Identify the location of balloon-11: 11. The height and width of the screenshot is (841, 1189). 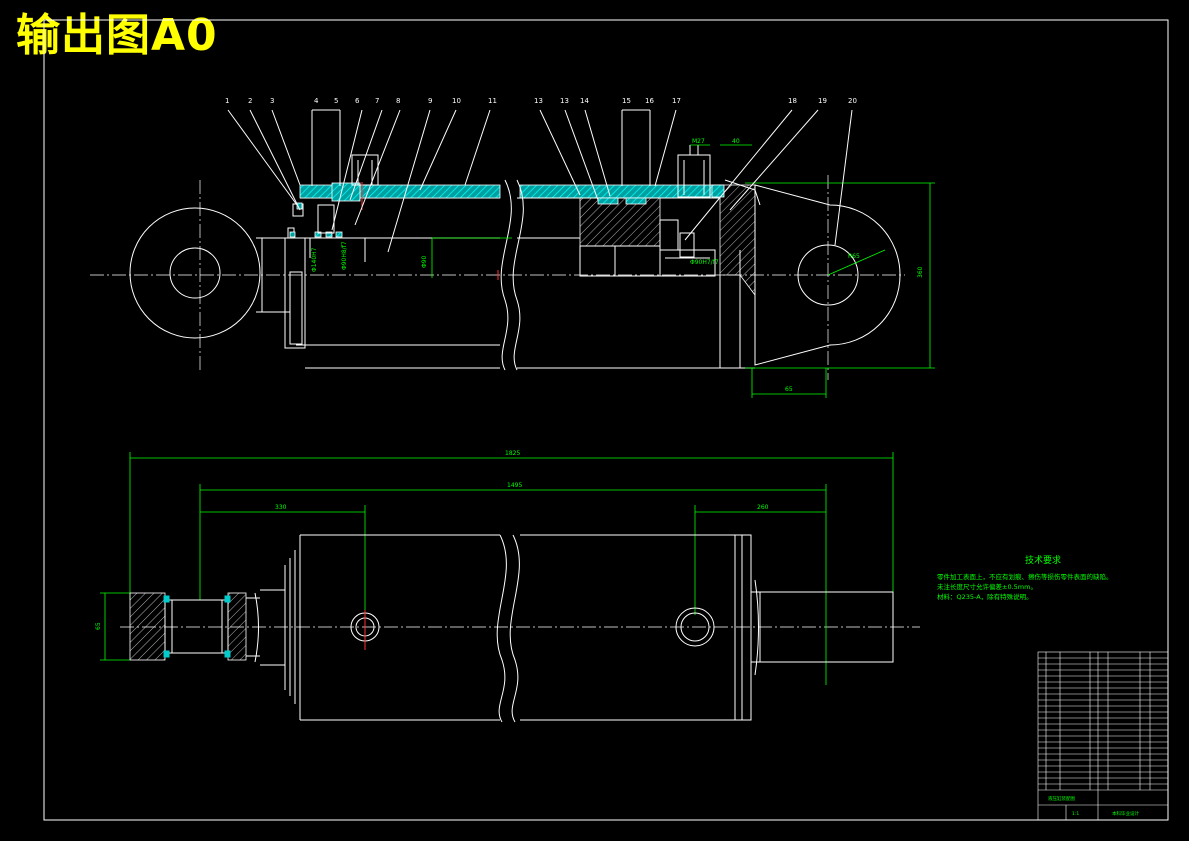
(492, 101).